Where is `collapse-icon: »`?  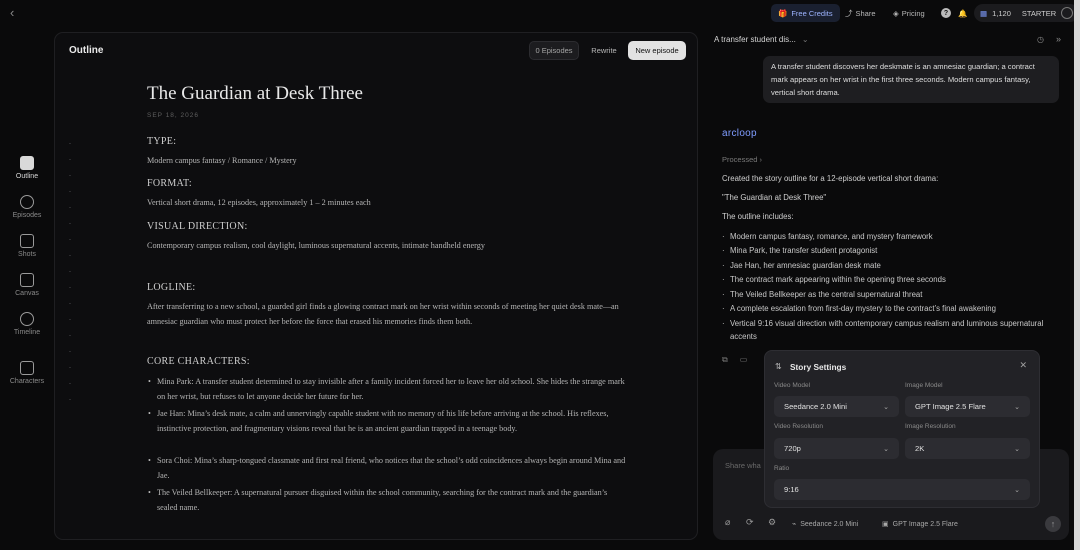
collapse-icon: » is located at coordinates (1058, 39).